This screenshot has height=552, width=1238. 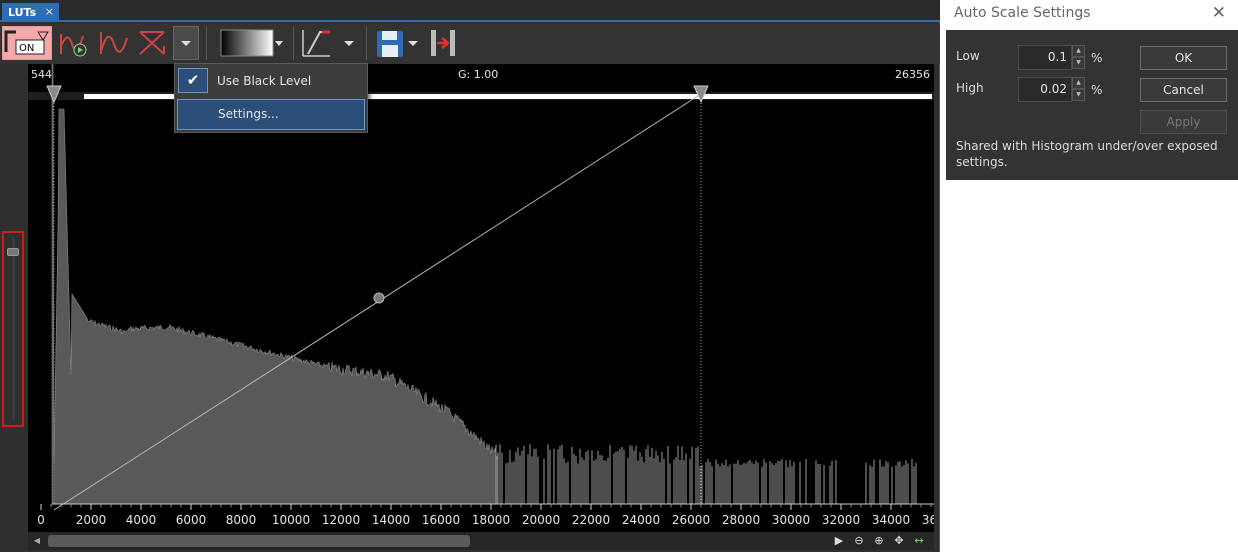 I want to click on fit-width-icon: ↔, so click(x=919, y=541).